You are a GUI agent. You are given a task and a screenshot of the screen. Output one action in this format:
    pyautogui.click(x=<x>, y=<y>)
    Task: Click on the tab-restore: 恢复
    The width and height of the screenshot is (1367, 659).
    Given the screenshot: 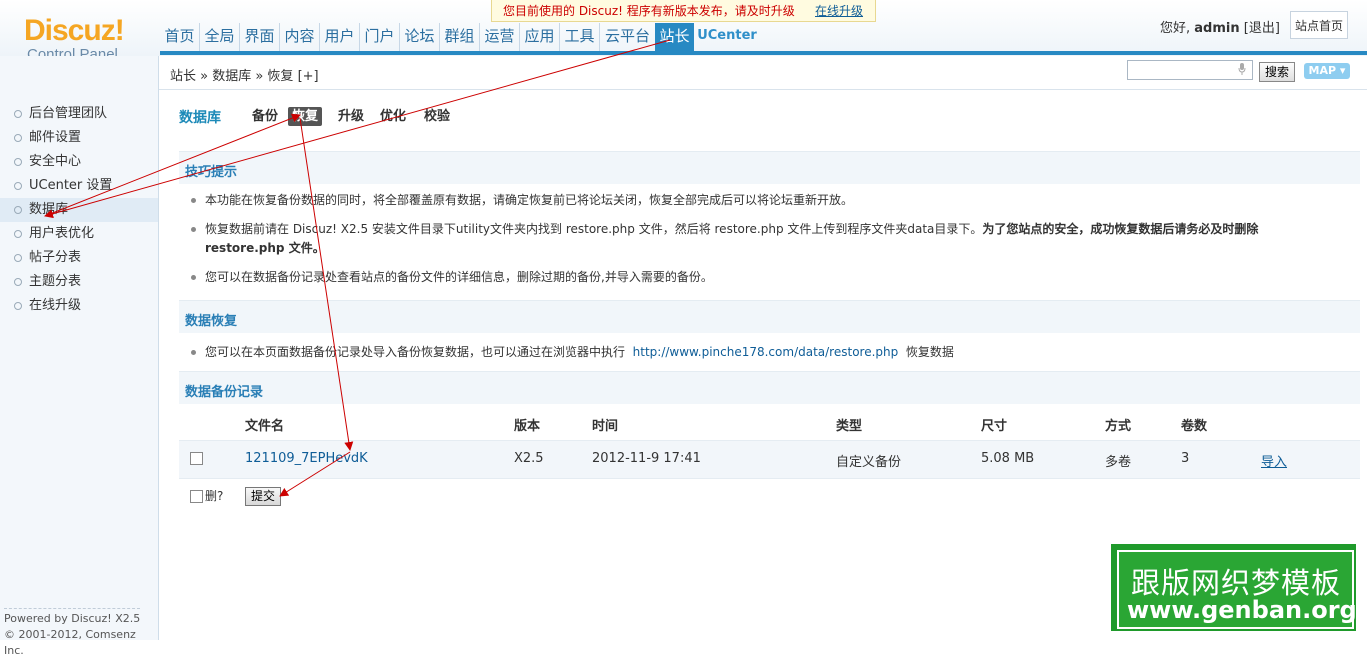 What is the action you would take?
    pyautogui.click(x=305, y=116)
    